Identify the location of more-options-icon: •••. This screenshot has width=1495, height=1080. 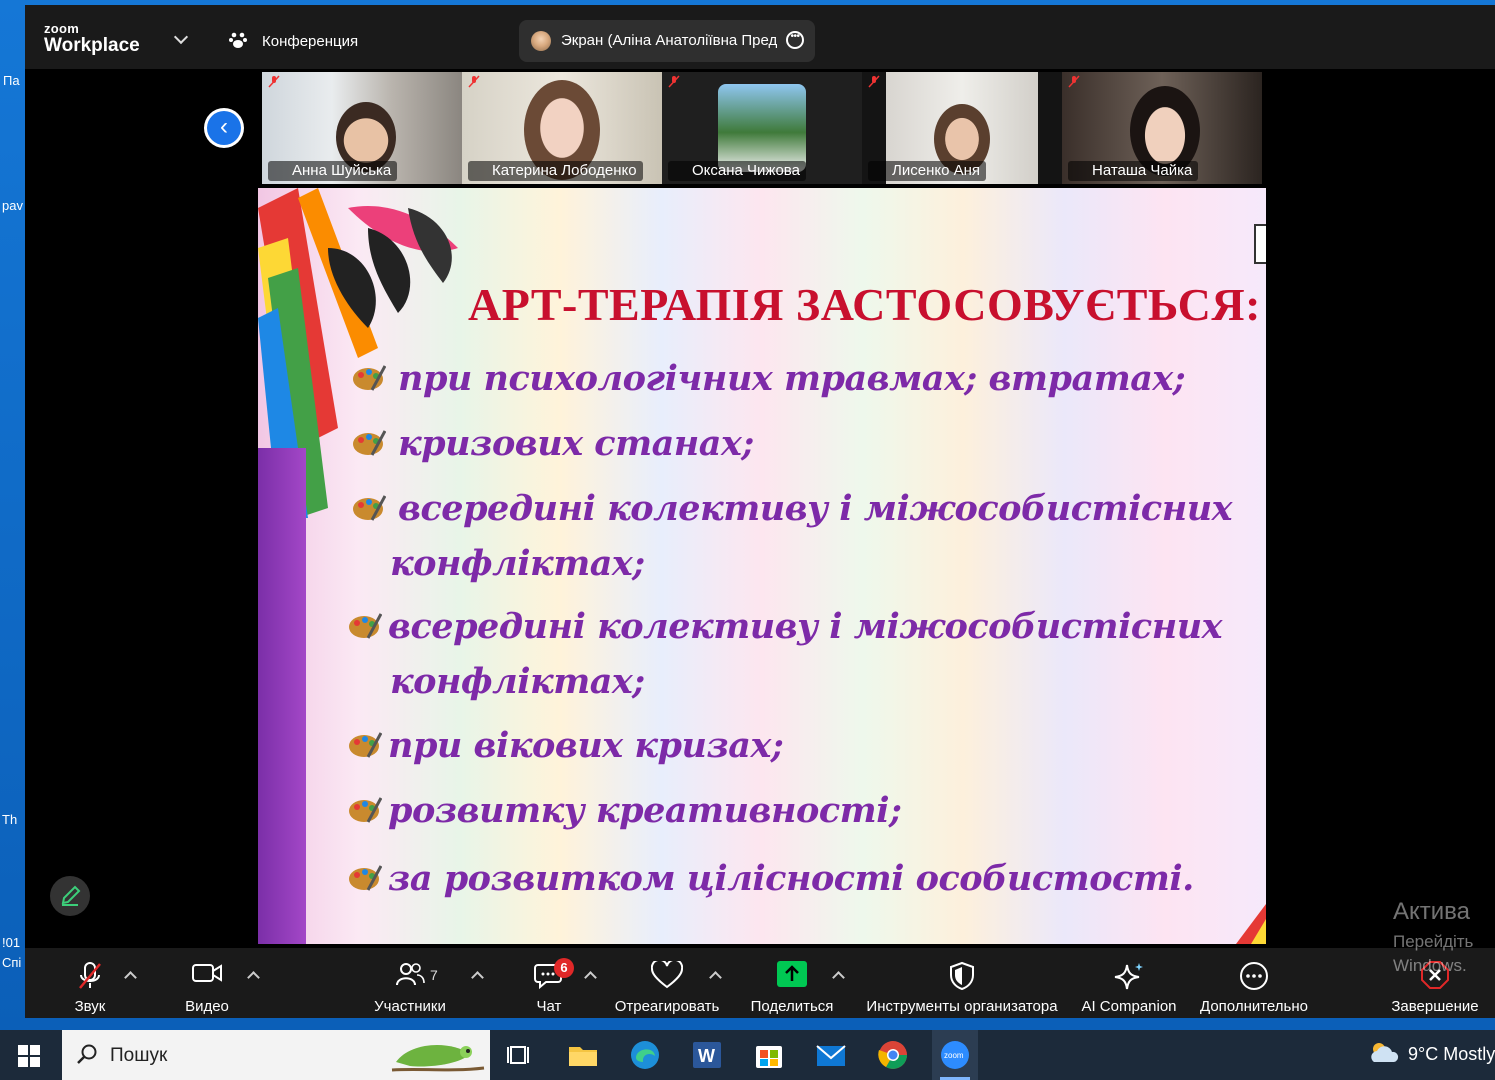
(795, 40).